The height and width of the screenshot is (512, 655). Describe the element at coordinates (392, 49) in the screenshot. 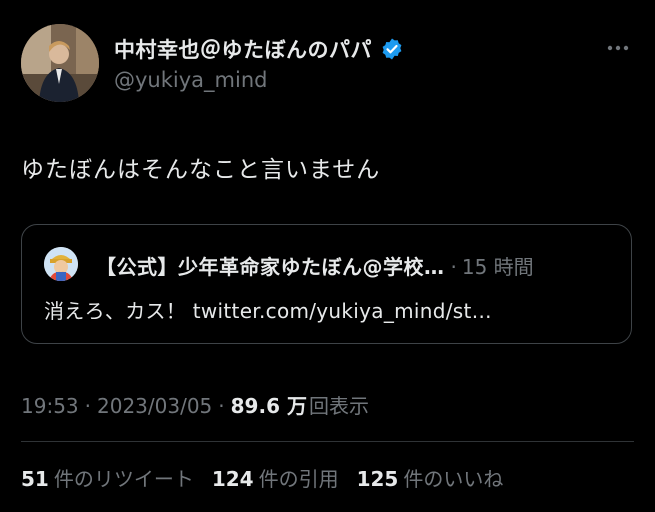

I see `verified-badge-icon` at that location.